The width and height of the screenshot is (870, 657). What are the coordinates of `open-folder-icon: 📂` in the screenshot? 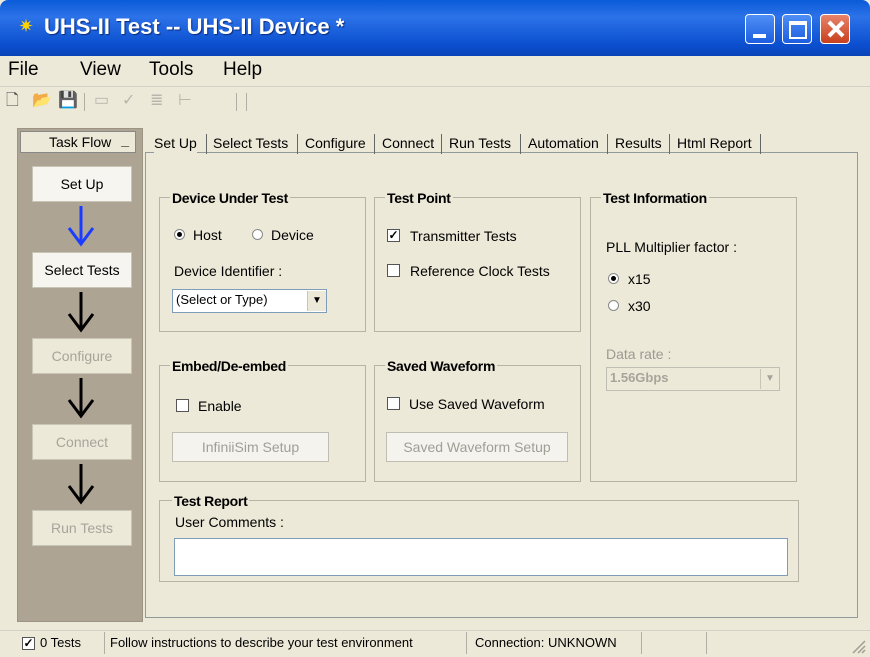 It's located at (42, 101).